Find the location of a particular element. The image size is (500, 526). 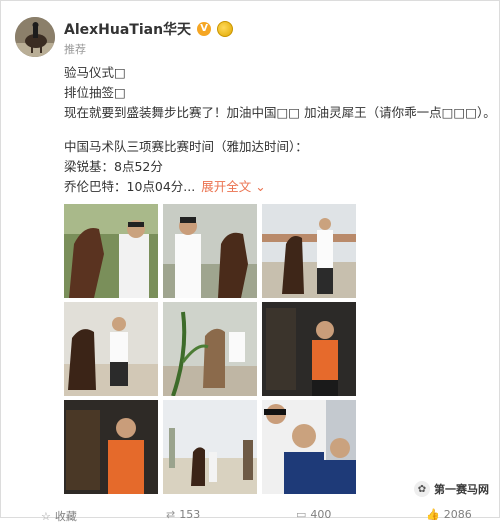

expand-full-text-link: 展开全文 ⌄ is located at coordinates (233, 186).